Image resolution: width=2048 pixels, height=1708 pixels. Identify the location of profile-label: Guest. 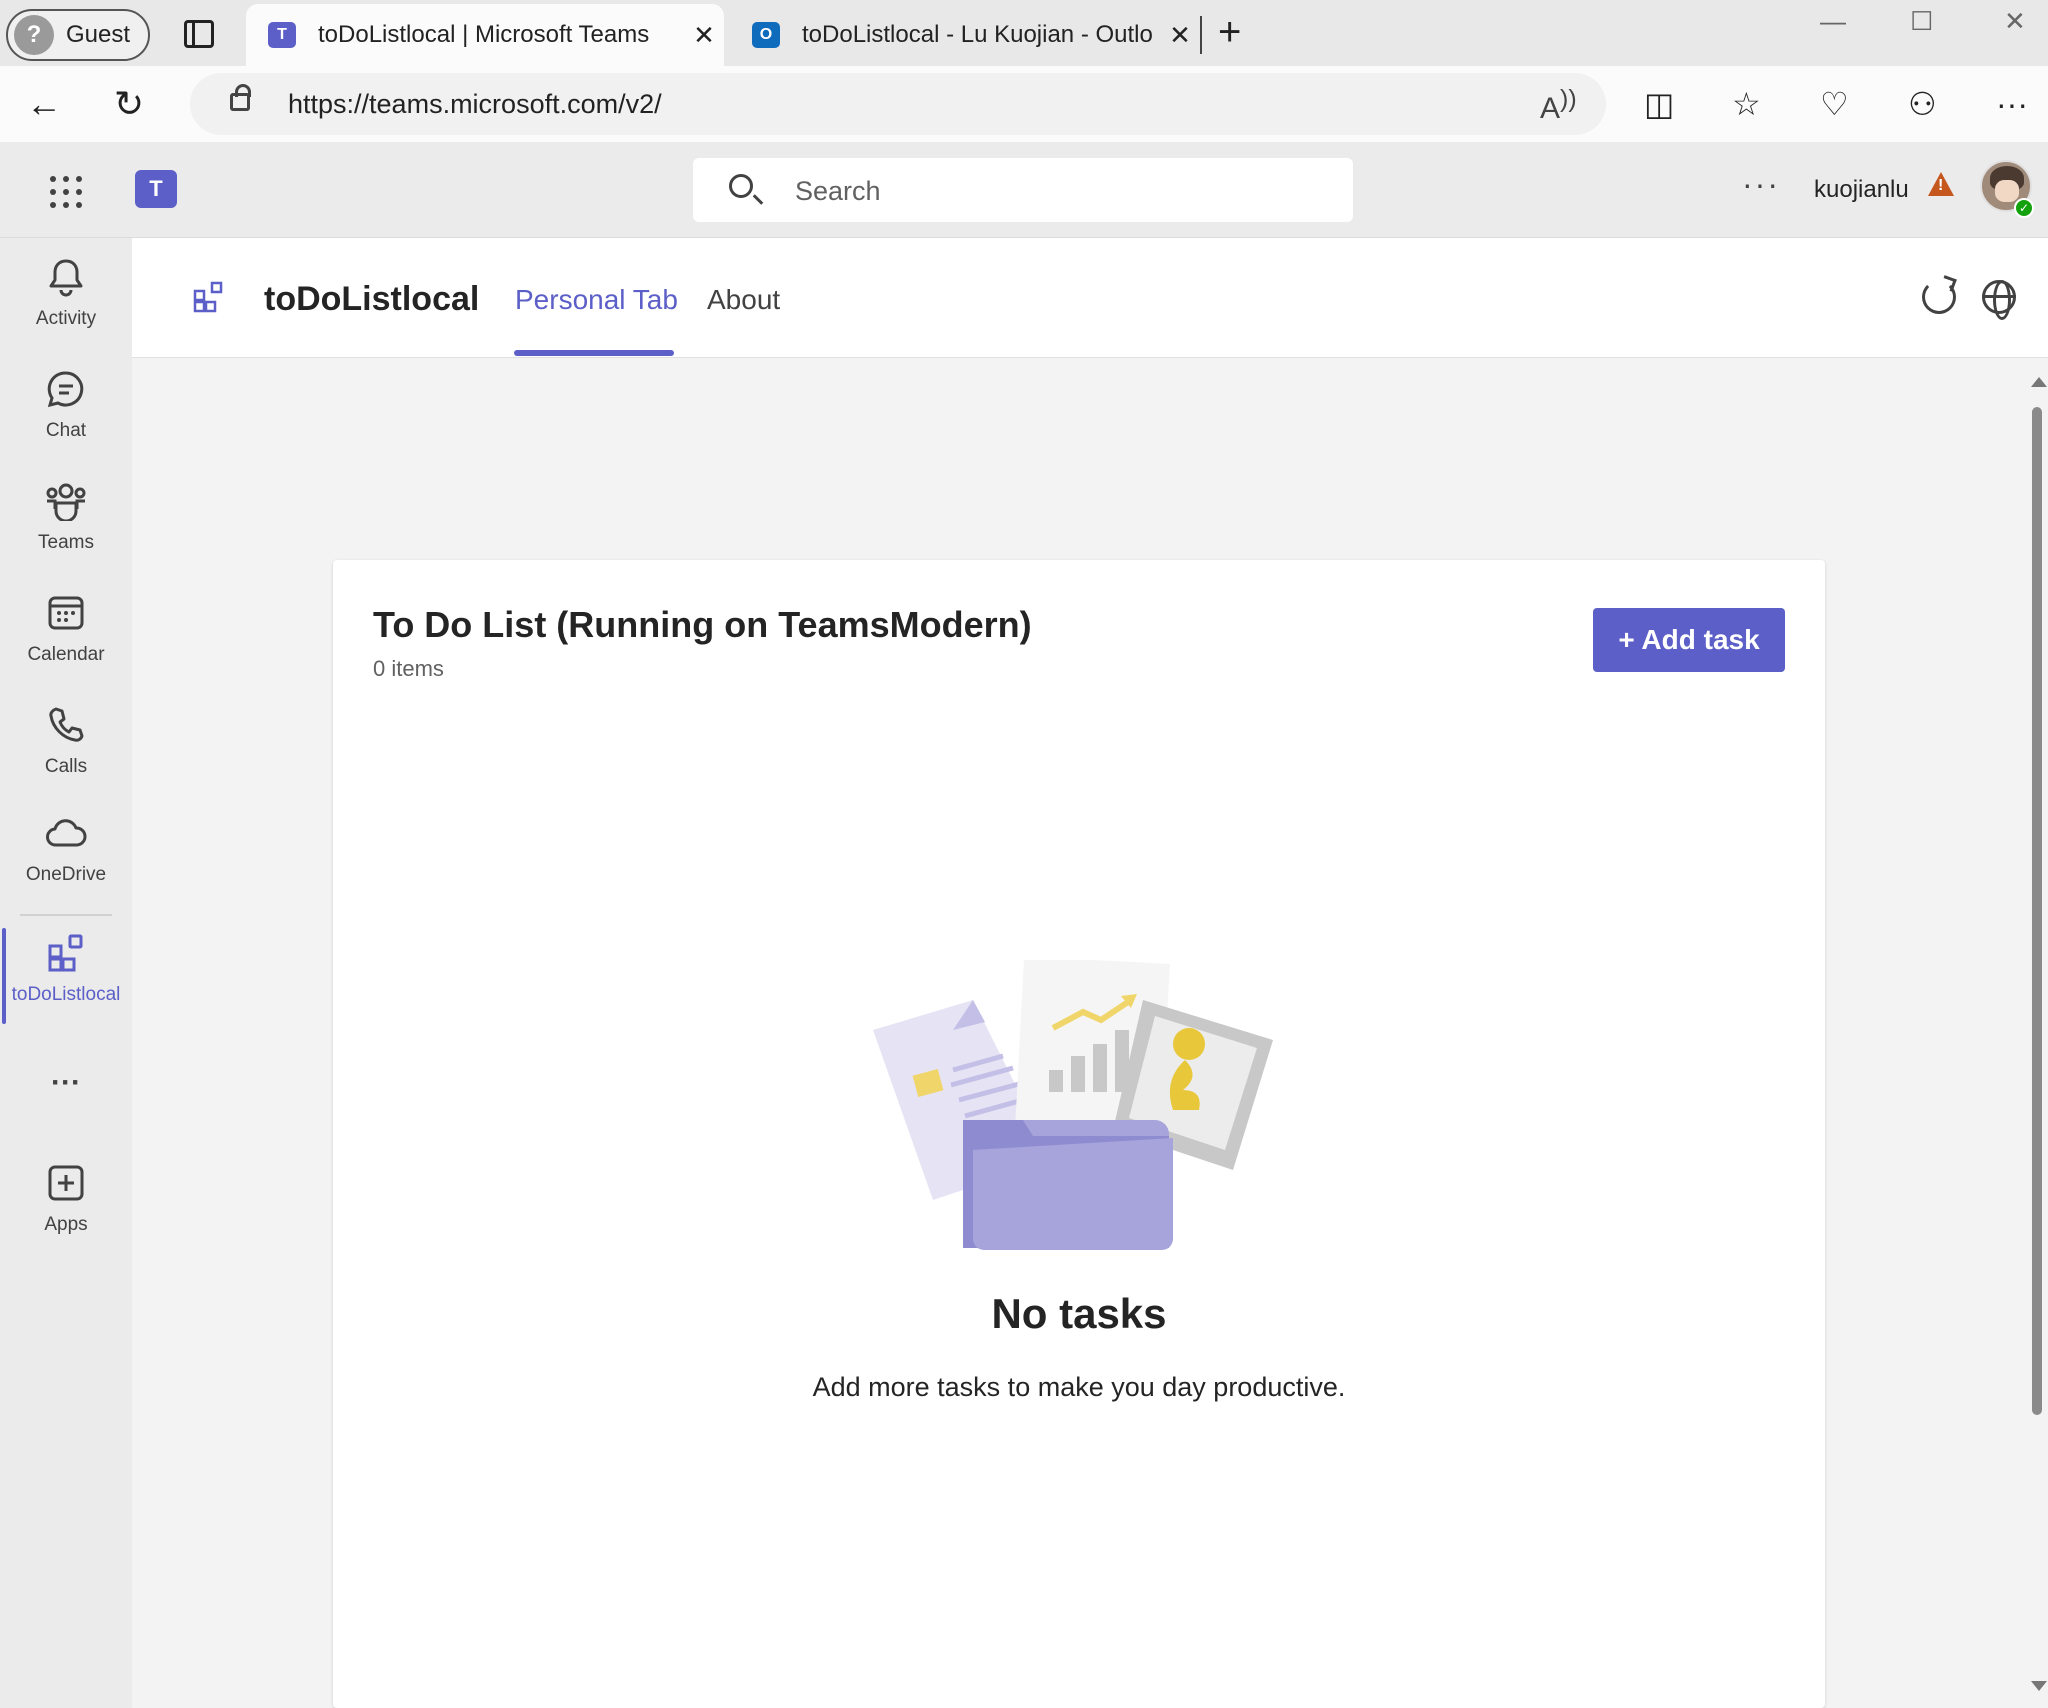
(98, 34).